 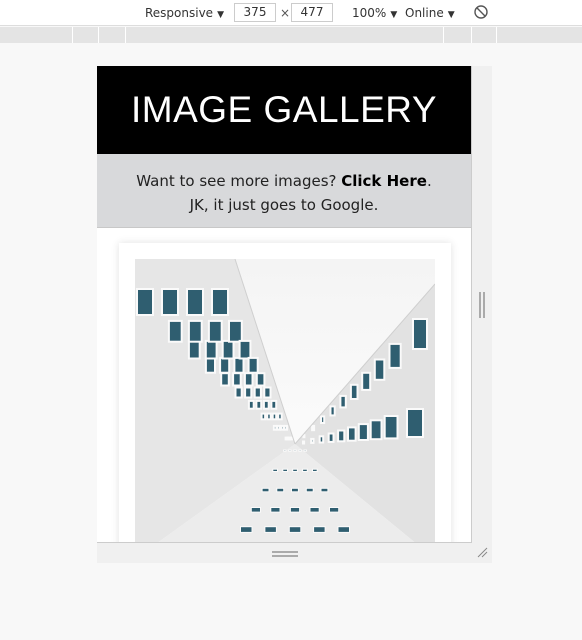 I want to click on resize-handle-right, so click(x=482, y=305).